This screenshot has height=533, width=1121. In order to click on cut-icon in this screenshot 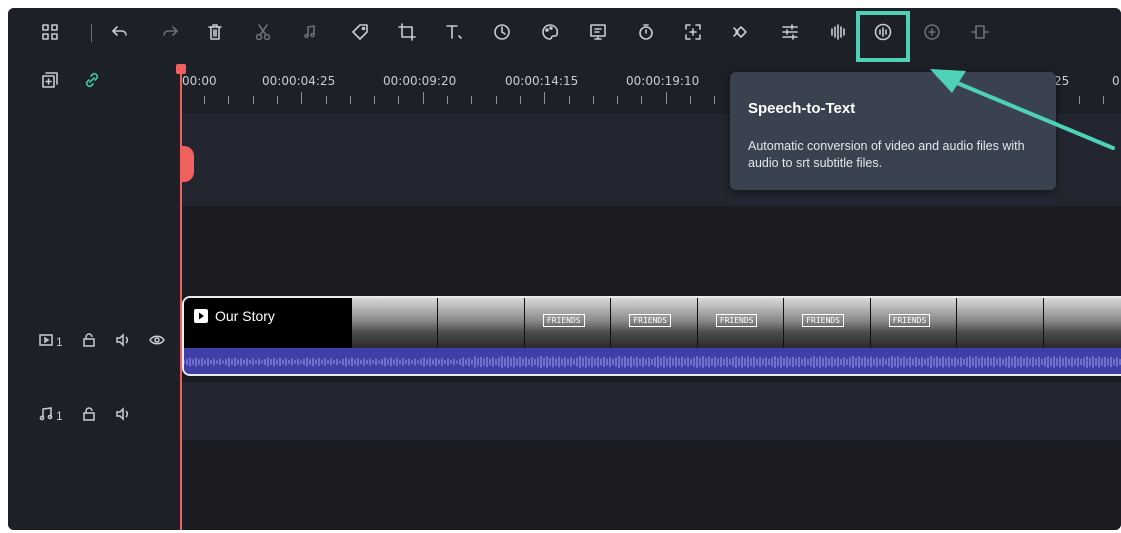, I will do `click(263, 32)`.